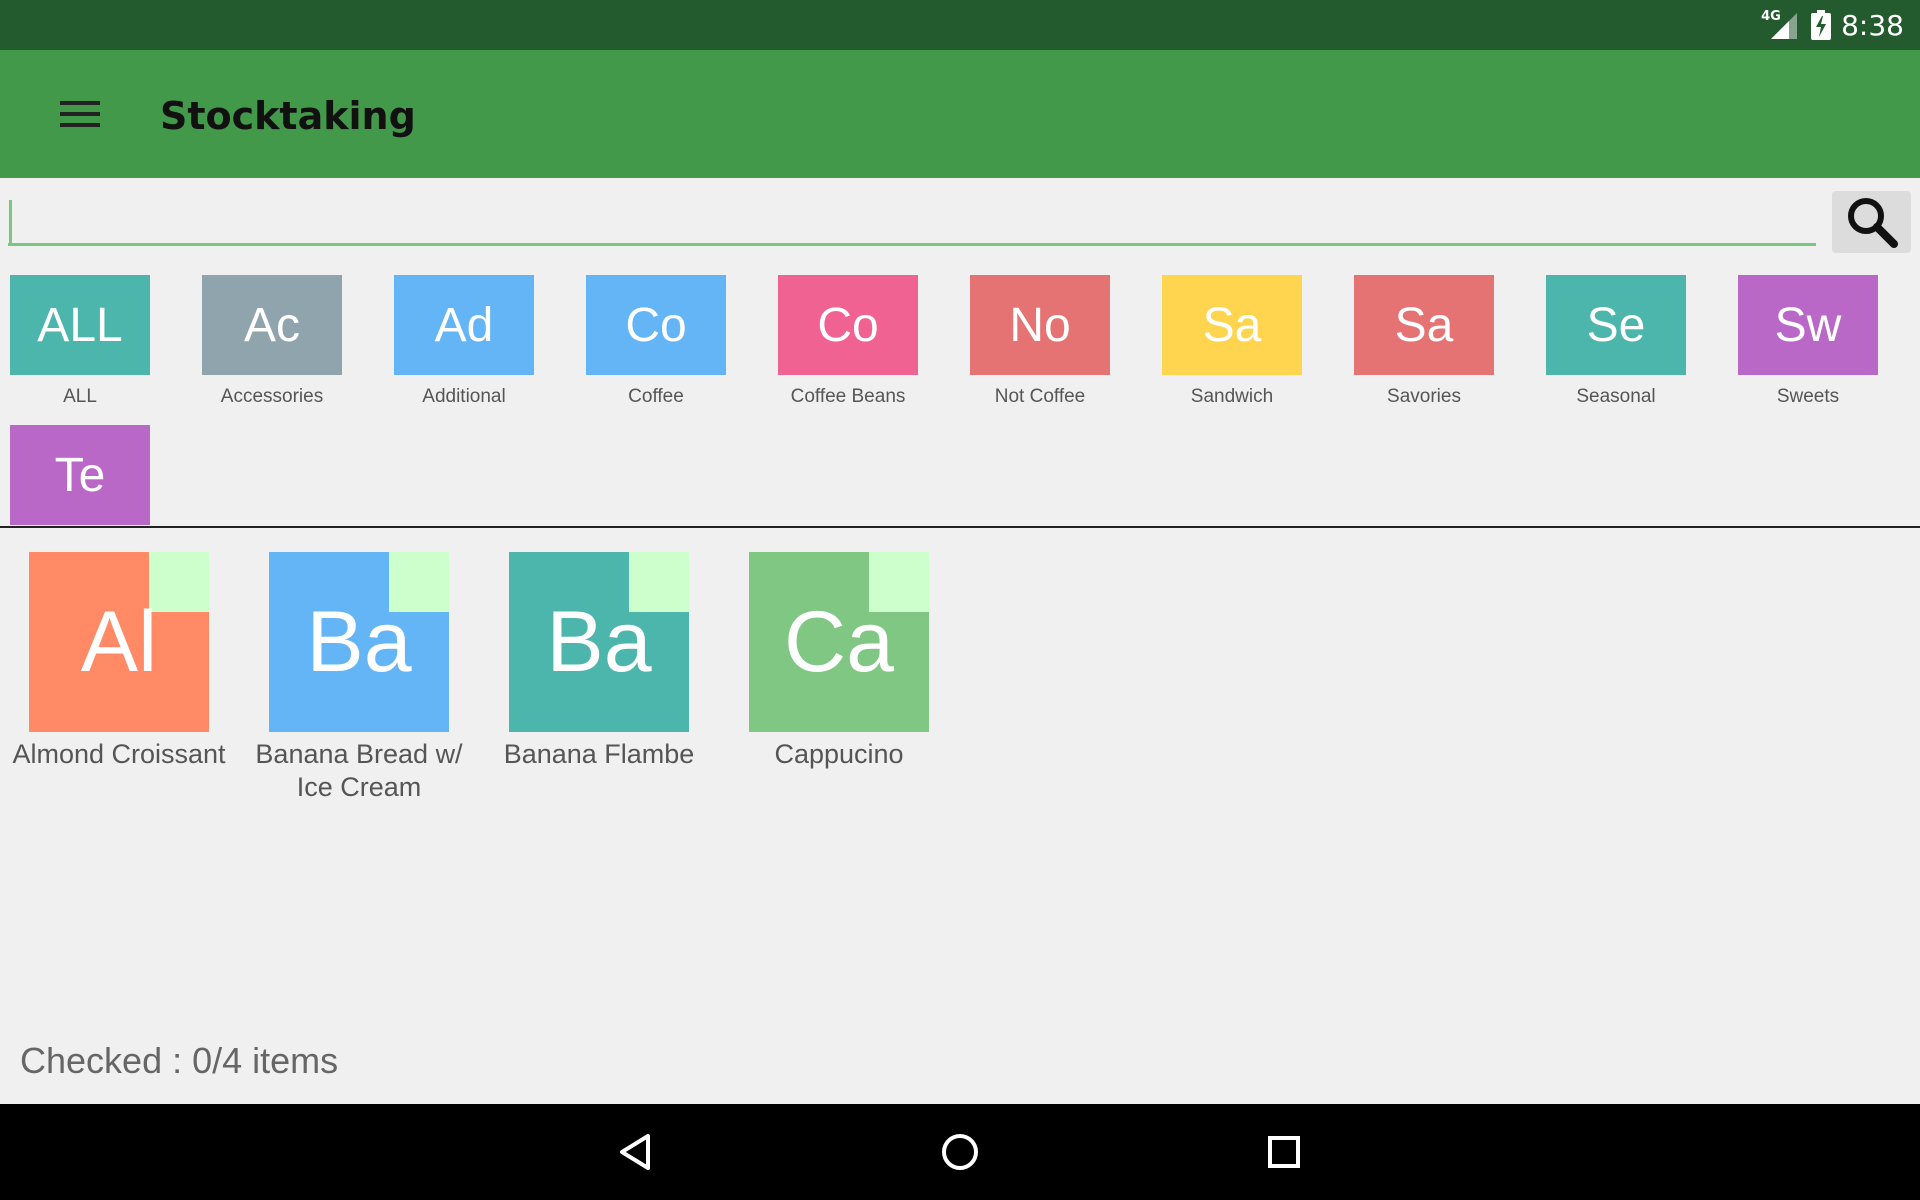 The width and height of the screenshot is (1920, 1200). What do you see at coordinates (656, 396) in the screenshot?
I see `category-label: Coffee` at bounding box center [656, 396].